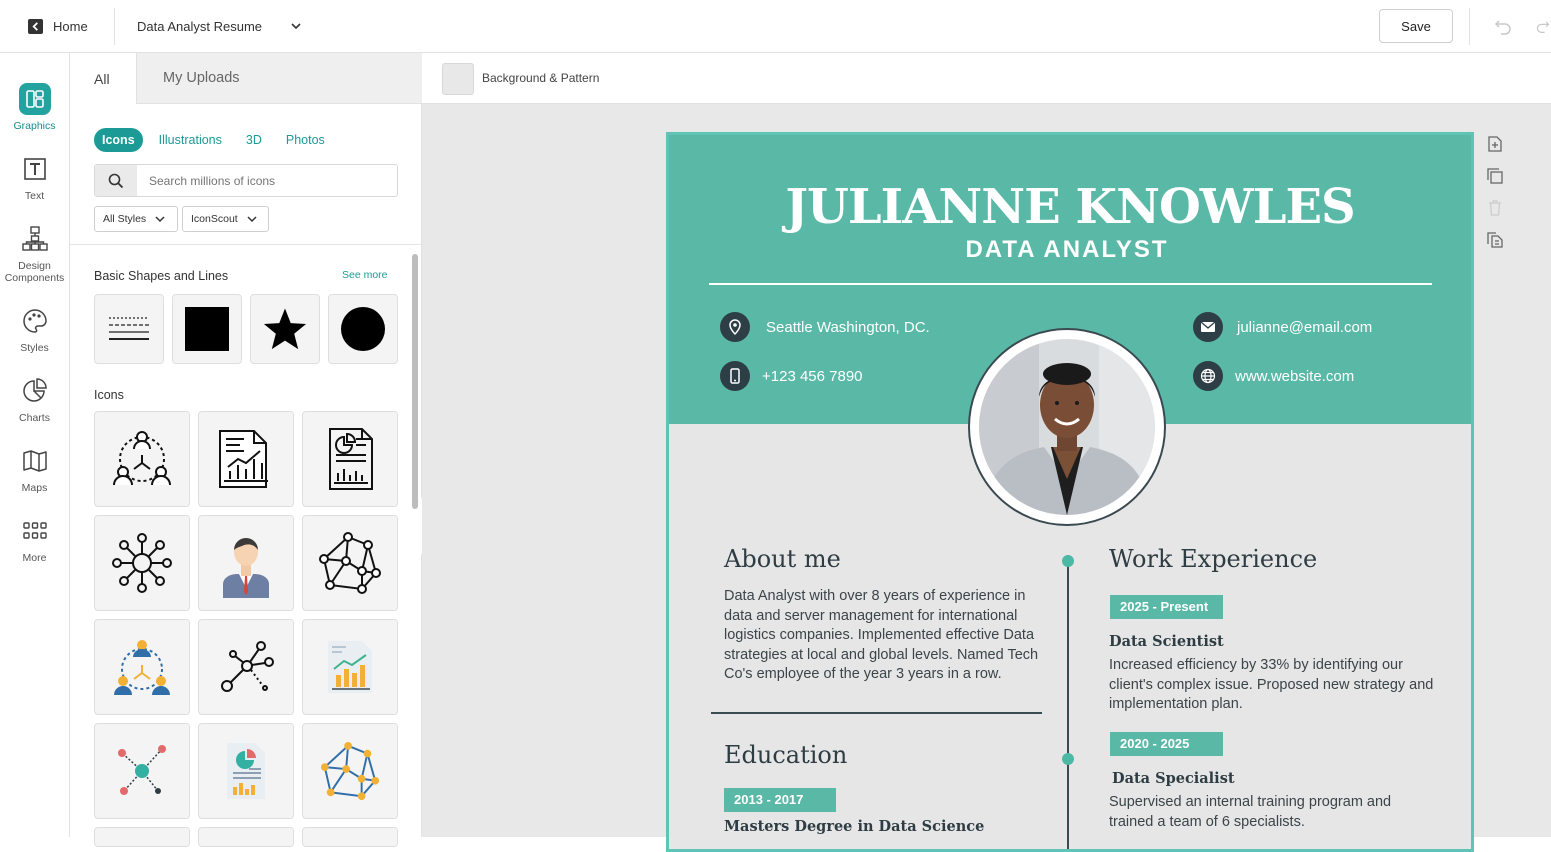  I want to click on panel-scrollbar, so click(415, 381).